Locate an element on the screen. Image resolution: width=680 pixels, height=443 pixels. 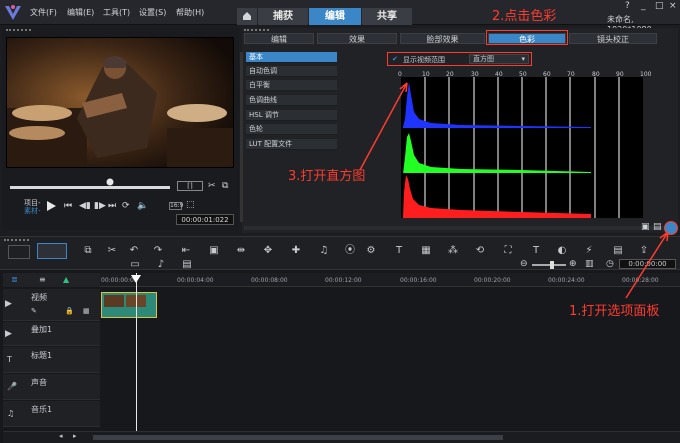
record-icon: ⦿ is located at coordinates (350, 250).